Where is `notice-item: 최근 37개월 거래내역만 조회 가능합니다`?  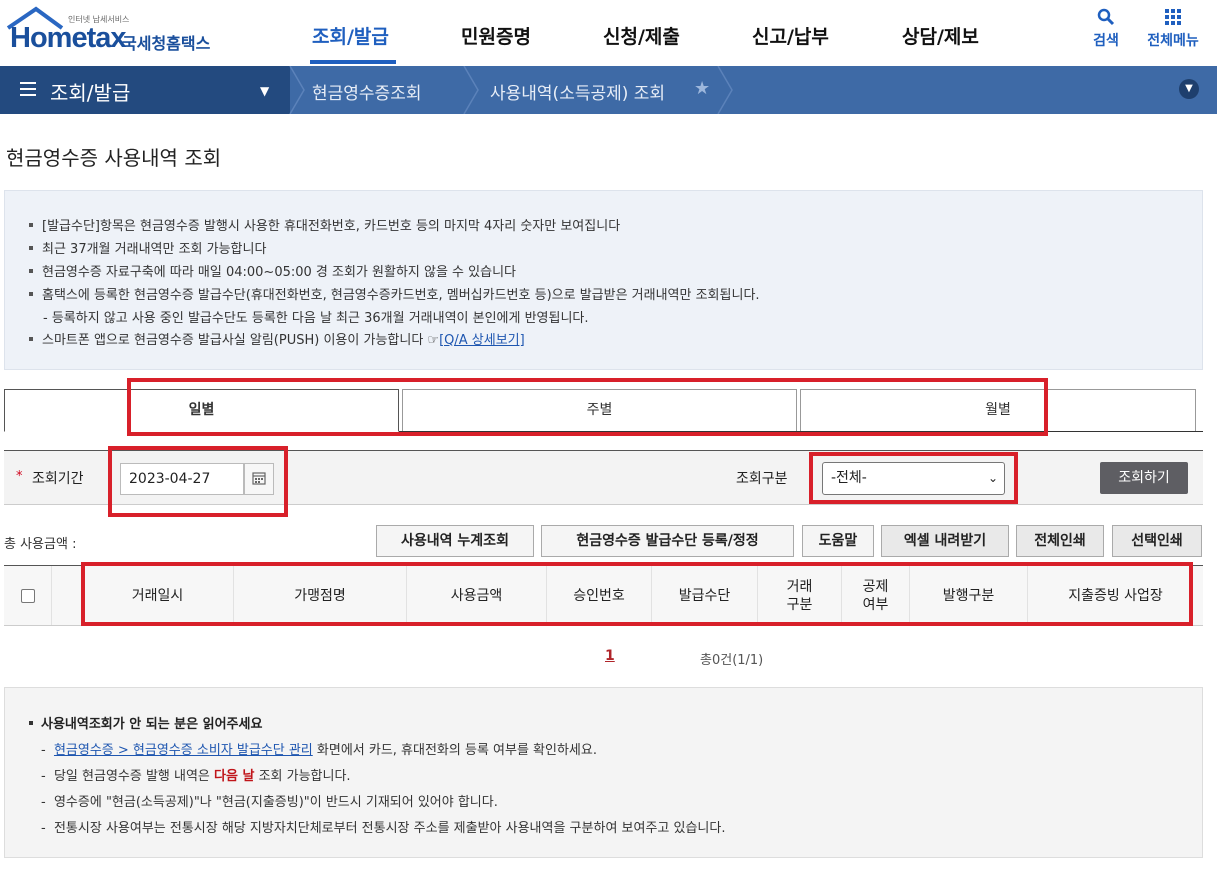 notice-item: 최근 37개월 거래내역만 조회 가능합니다 is located at coordinates (147, 247).